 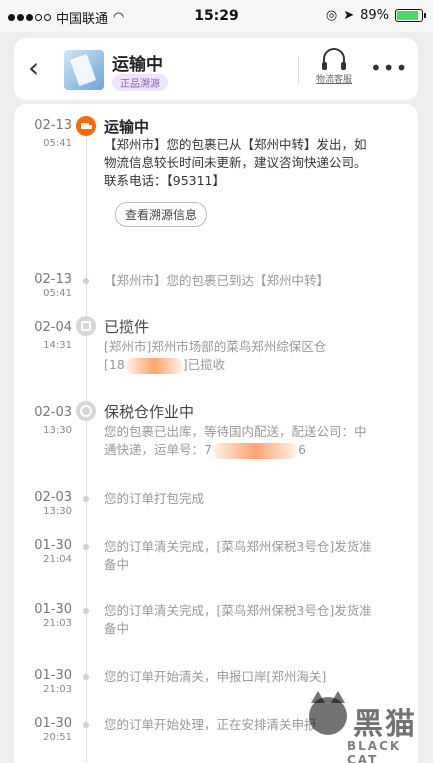 I want to click on timeline-line, so click(x=86, y=442).